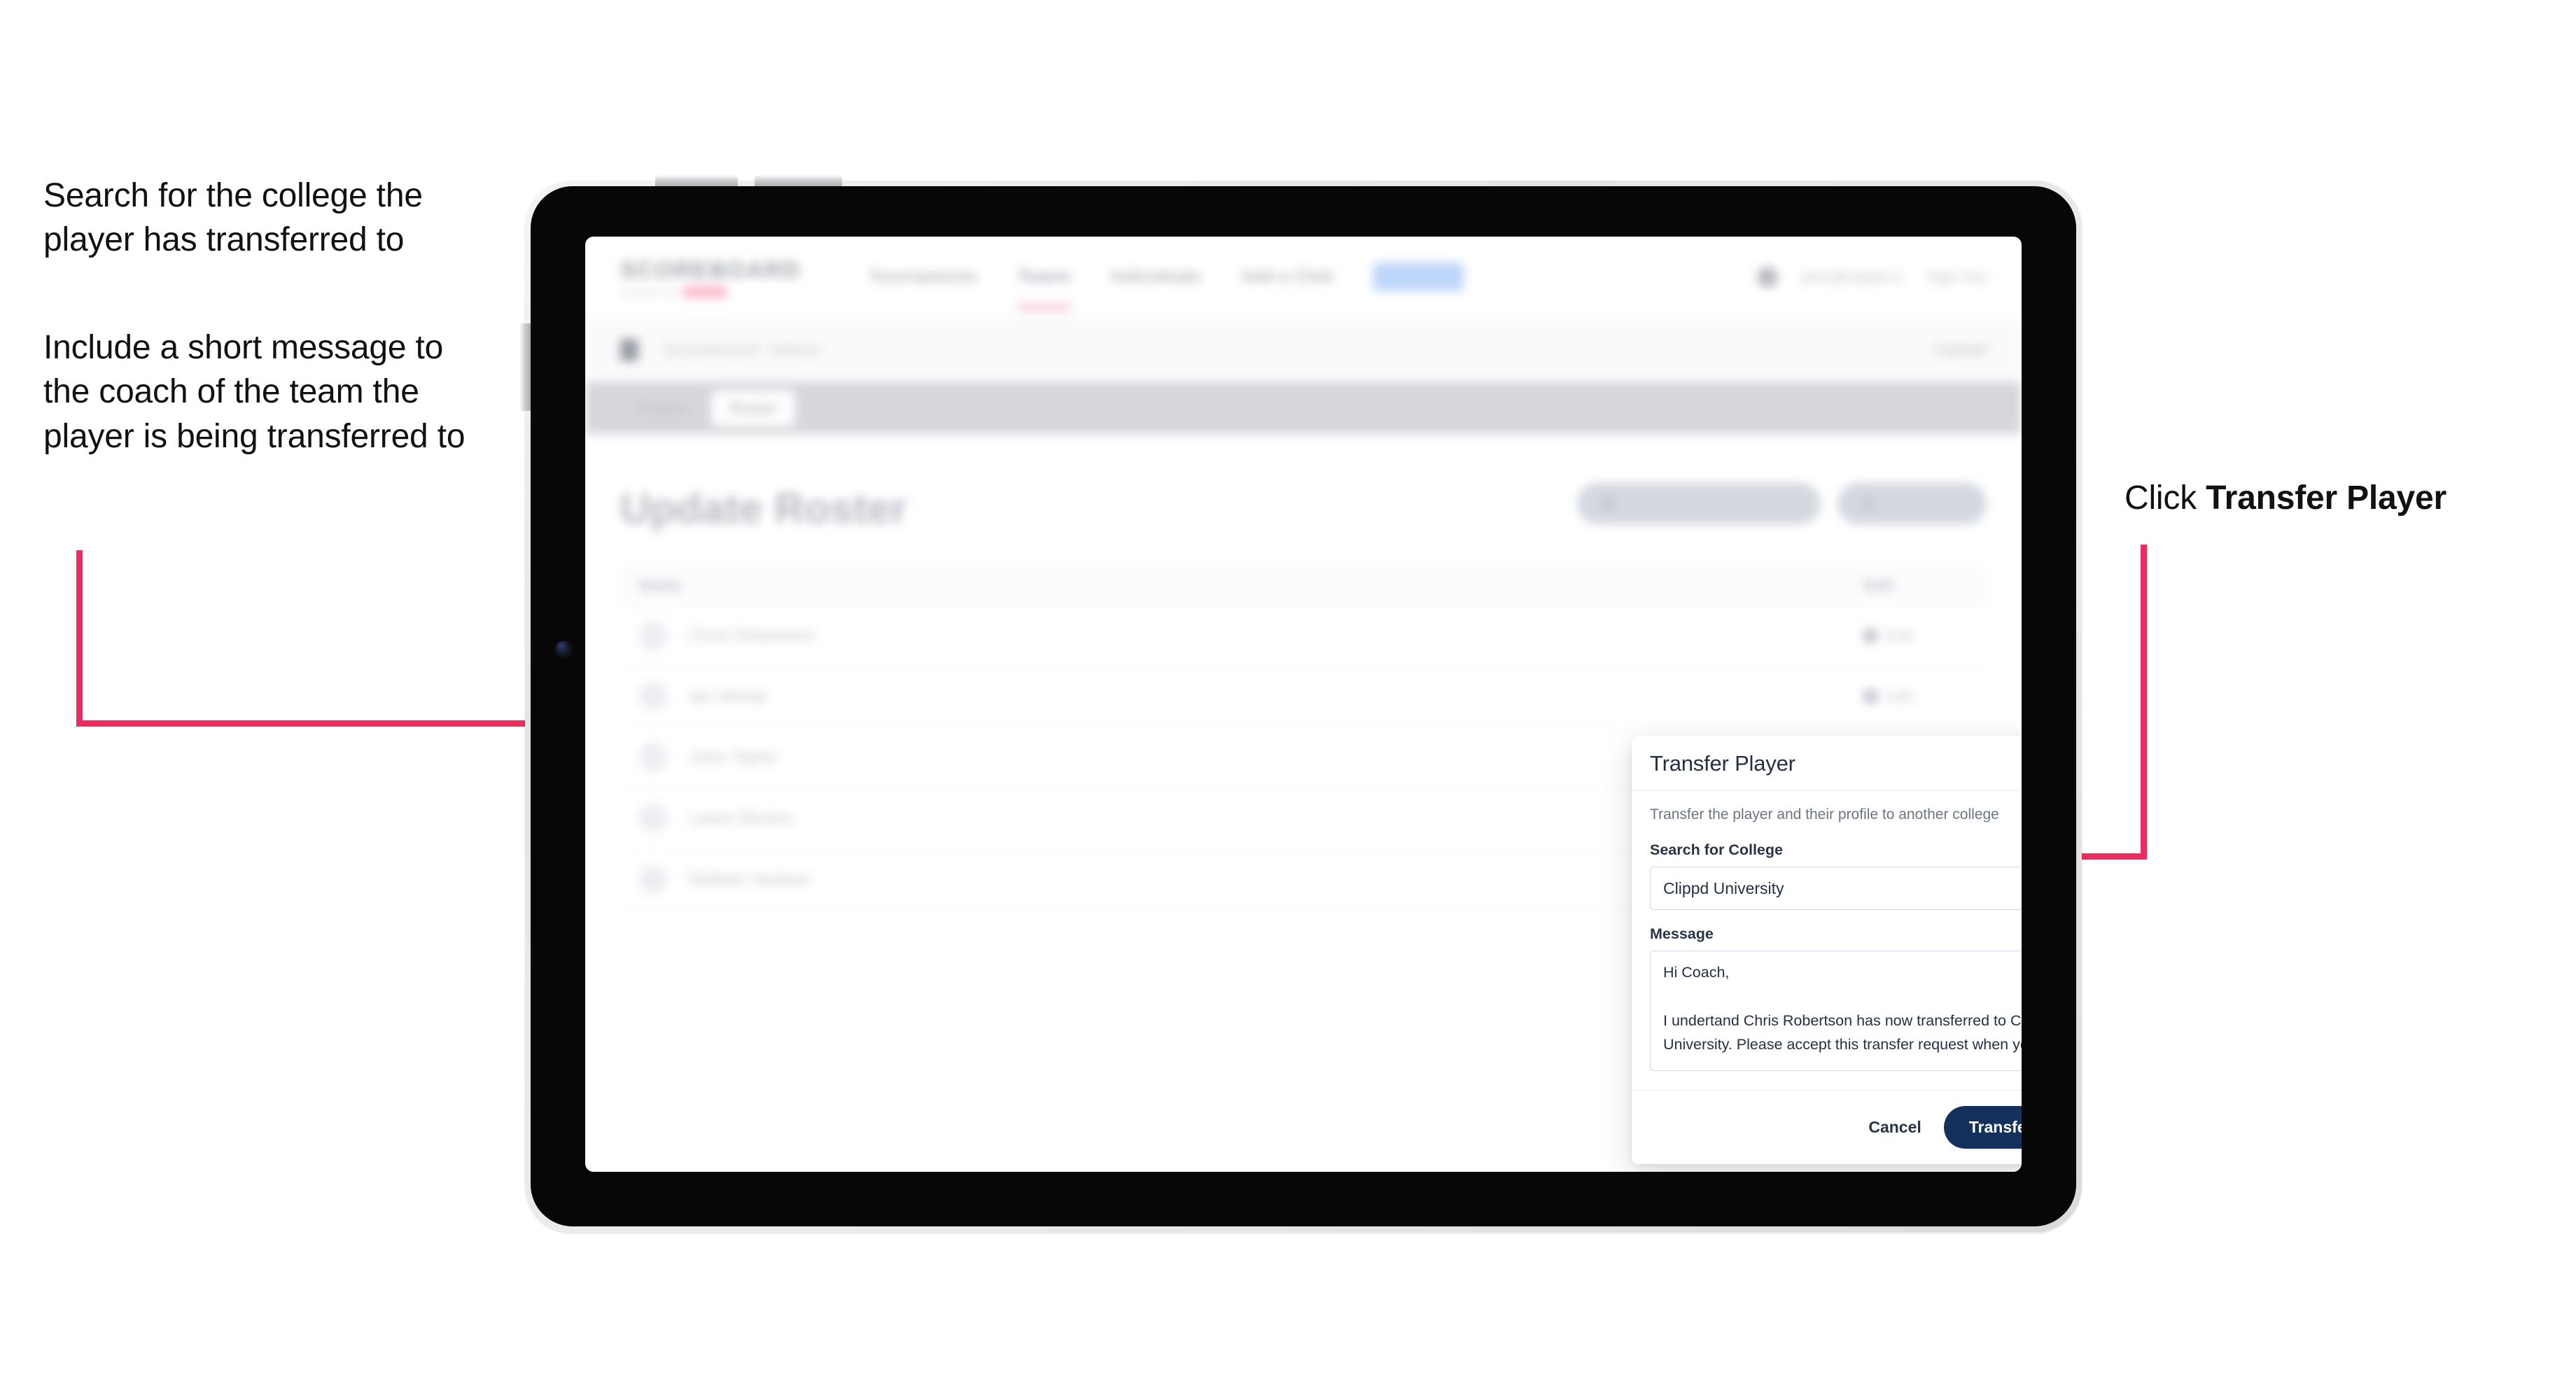 The height and width of the screenshot is (1386, 2576). What do you see at coordinates (1250, 696) in the screenshot?
I see `roster-row-identity: Ian Winter` at bounding box center [1250, 696].